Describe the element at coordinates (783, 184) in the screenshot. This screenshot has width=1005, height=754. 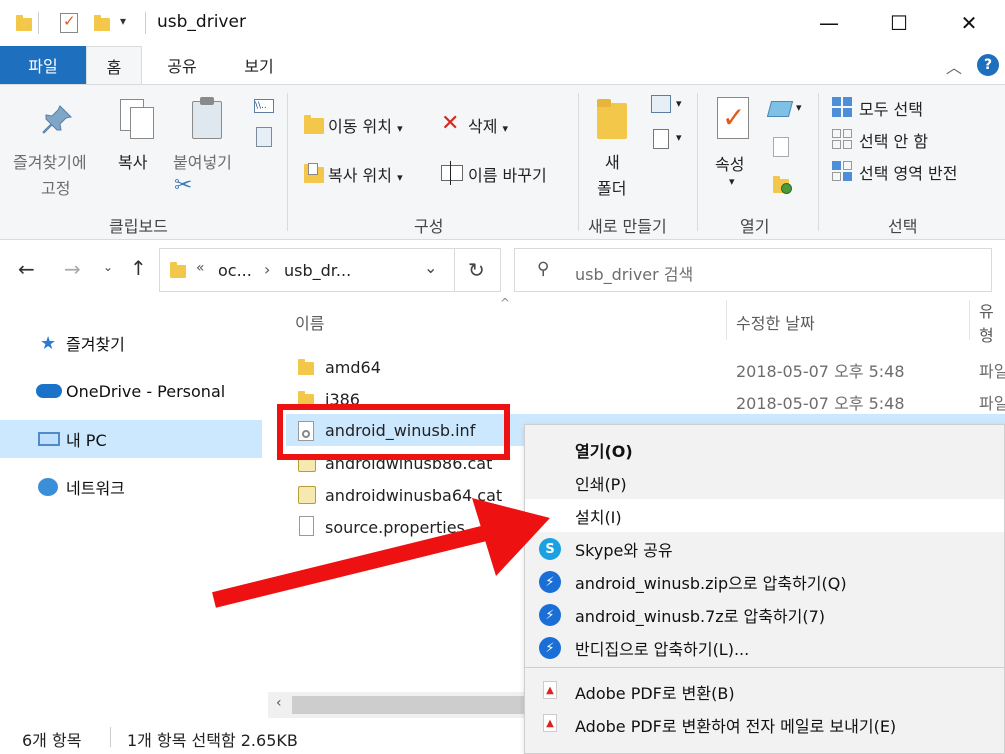
I see `history-icon` at that location.